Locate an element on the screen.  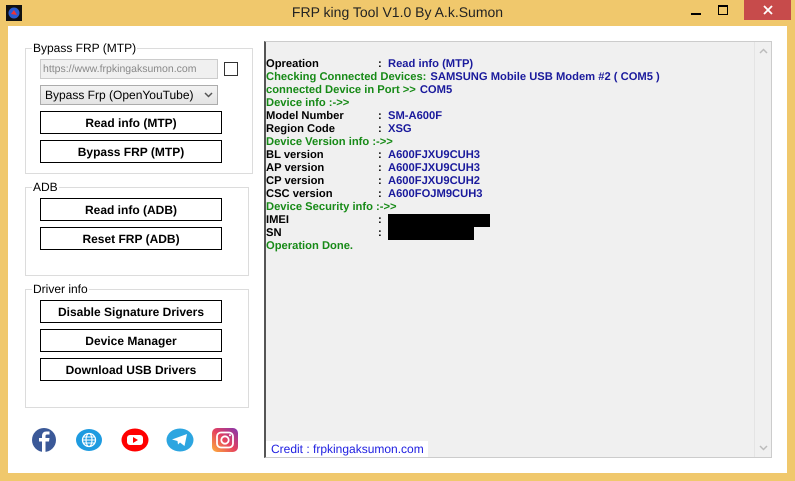
globe-icon is located at coordinates (89, 440).